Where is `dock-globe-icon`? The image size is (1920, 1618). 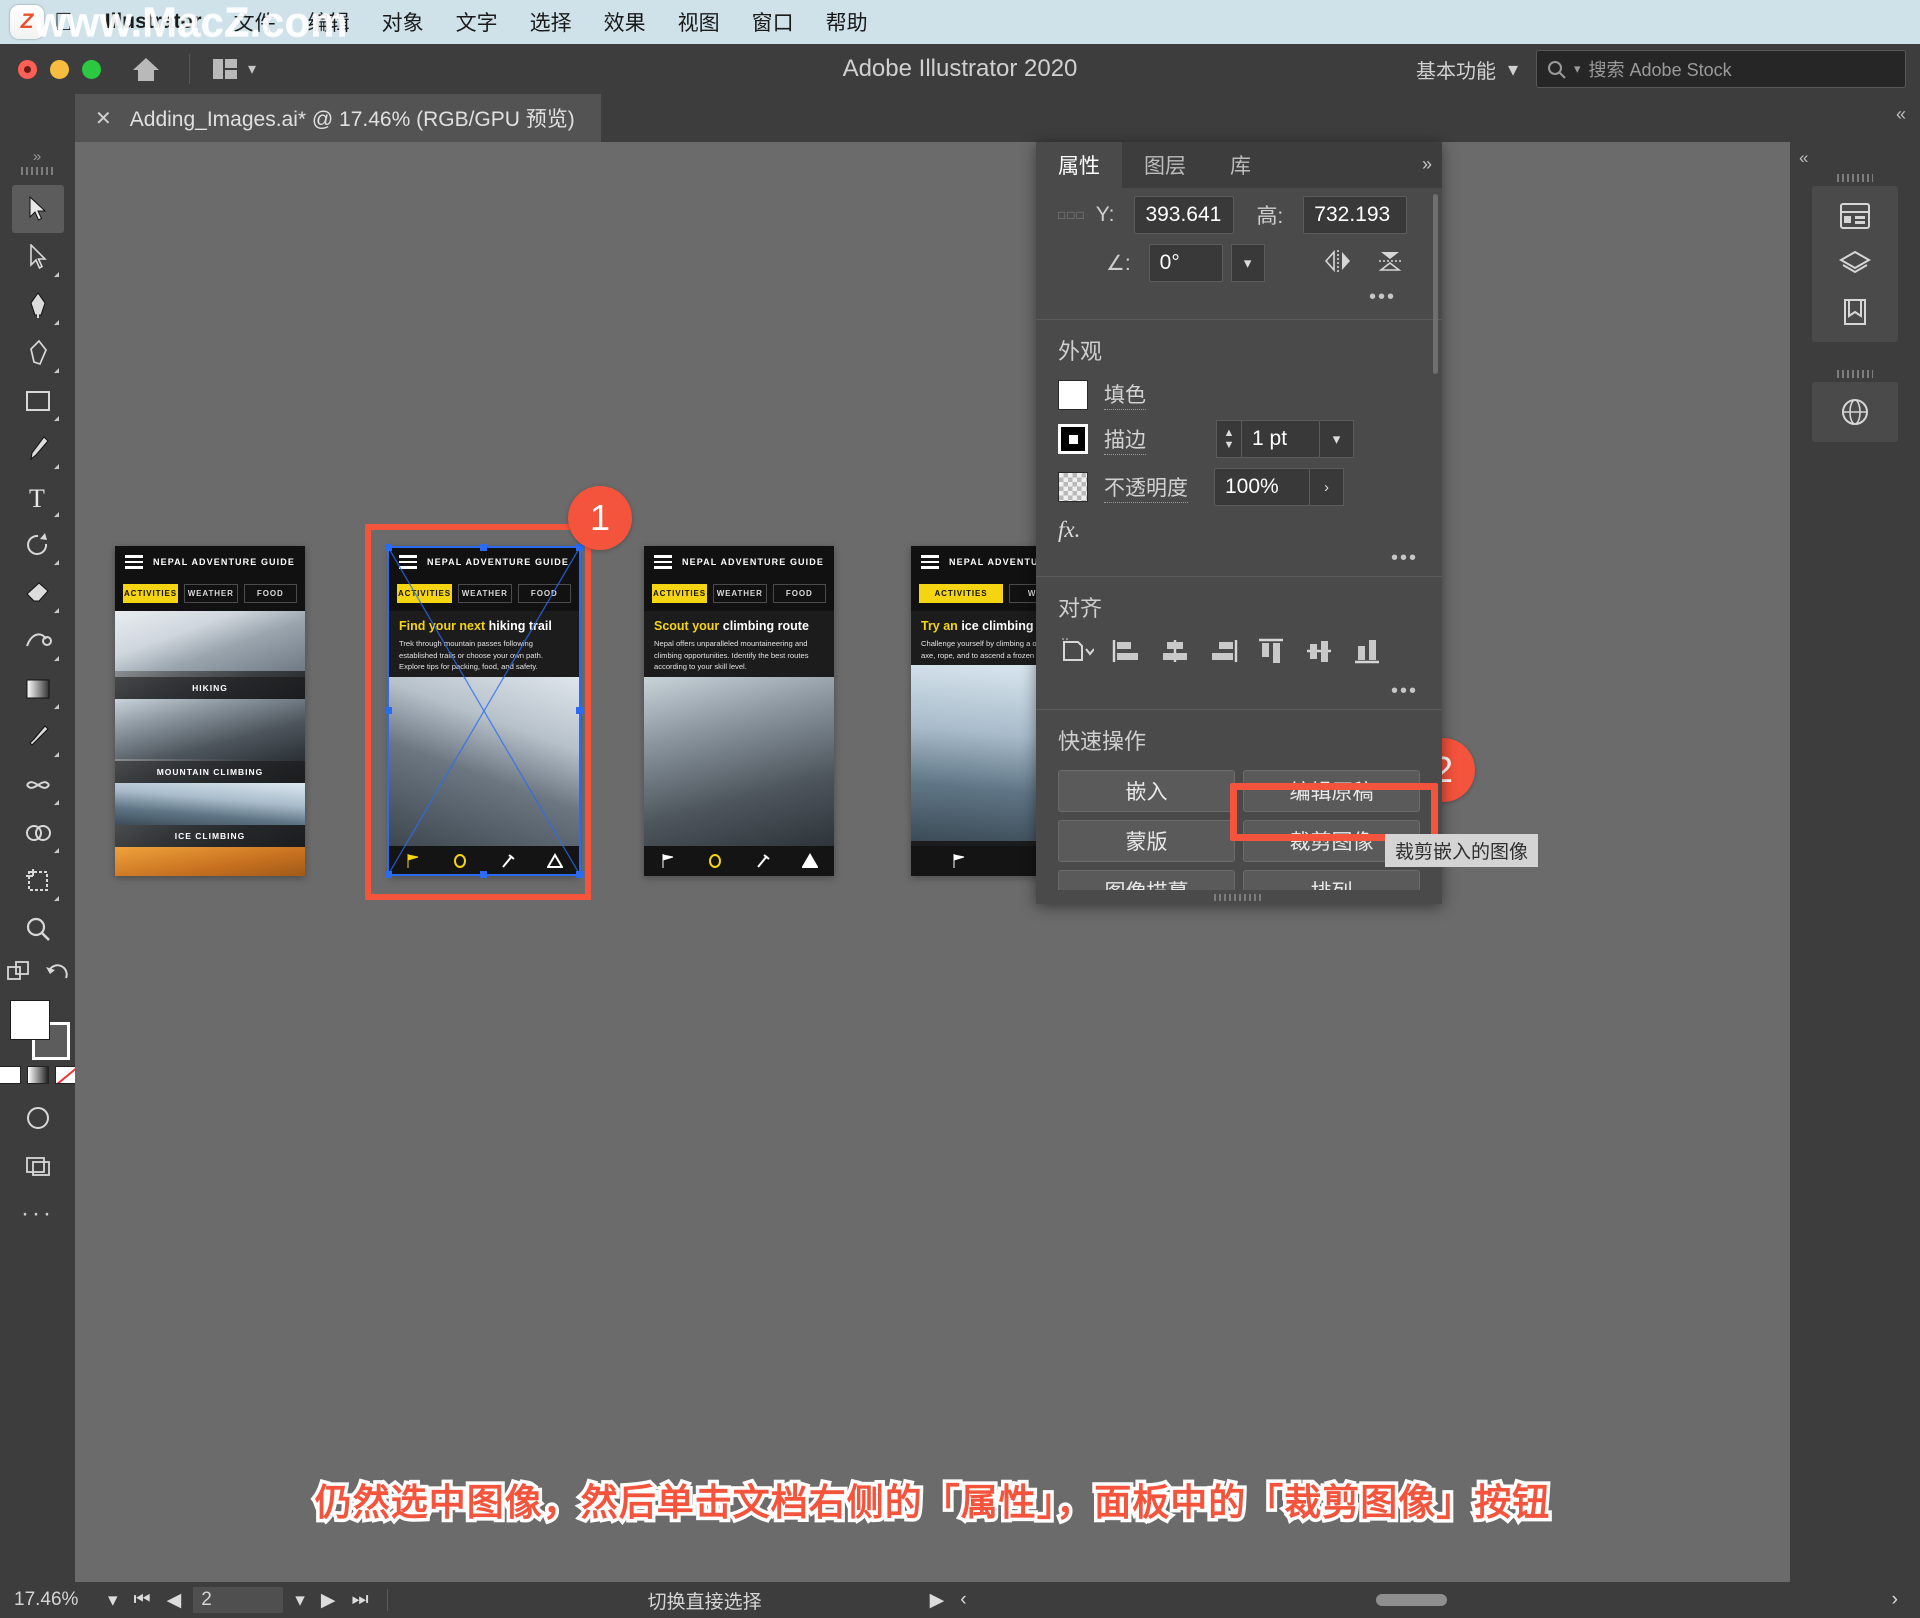
dock-globe-icon is located at coordinates (1855, 412).